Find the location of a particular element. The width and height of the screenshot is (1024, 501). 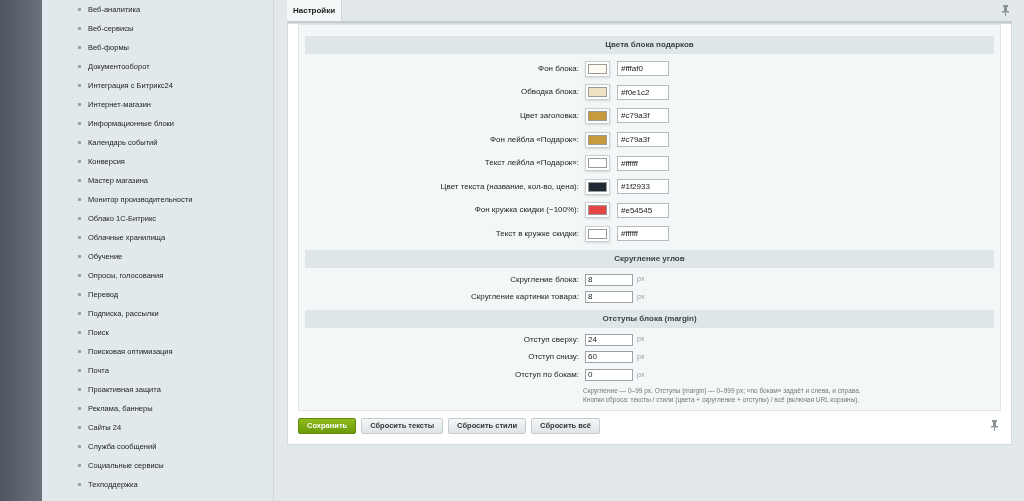

color-input: #e54545 is located at coordinates (643, 210).